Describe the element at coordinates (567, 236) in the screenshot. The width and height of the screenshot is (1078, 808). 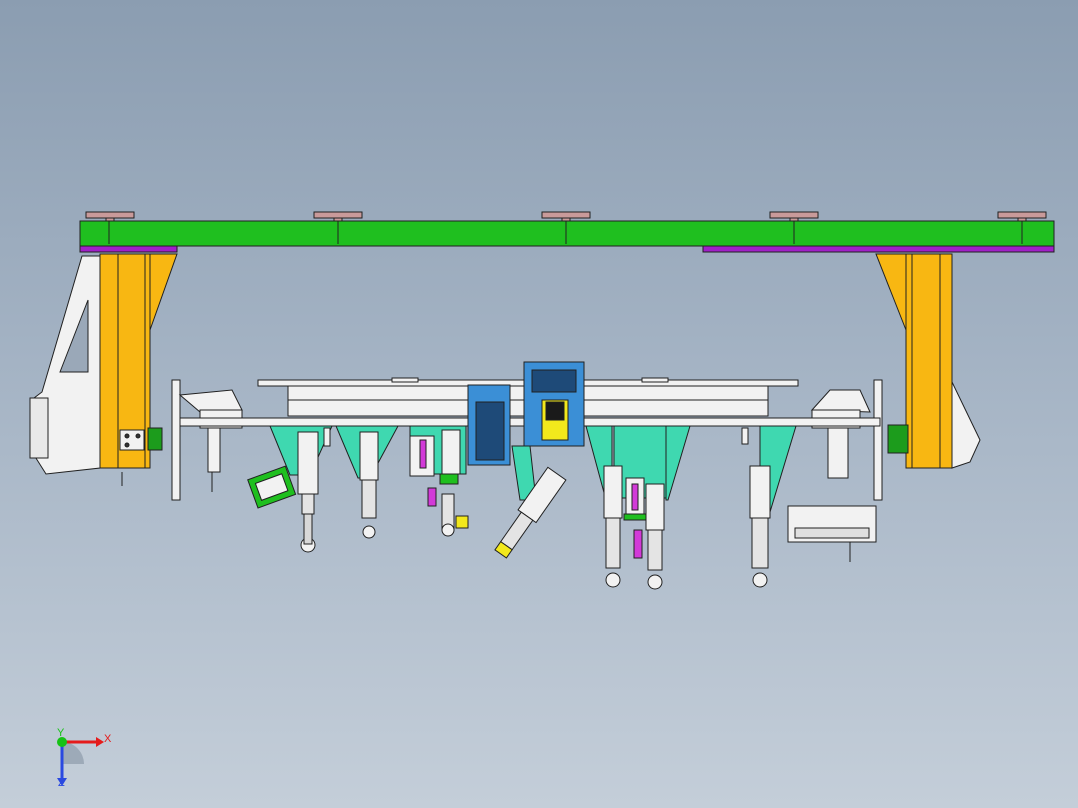
I see `main-beam` at that location.